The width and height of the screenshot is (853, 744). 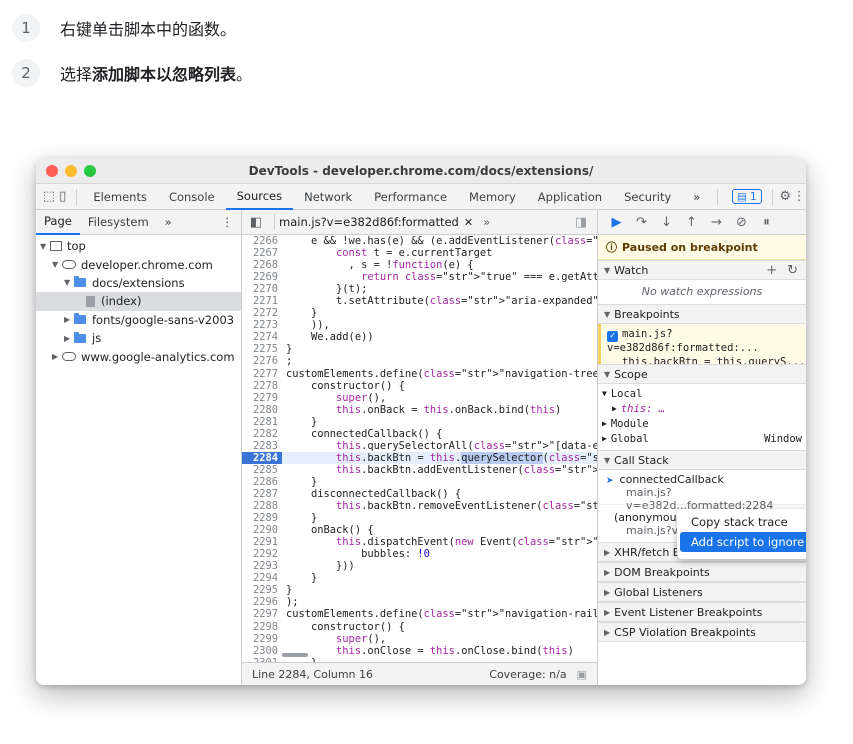 What do you see at coordinates (118, 222) in the screenshot?
I see `tab-filesystem: Filesystem` at bounding box center [118, 222].